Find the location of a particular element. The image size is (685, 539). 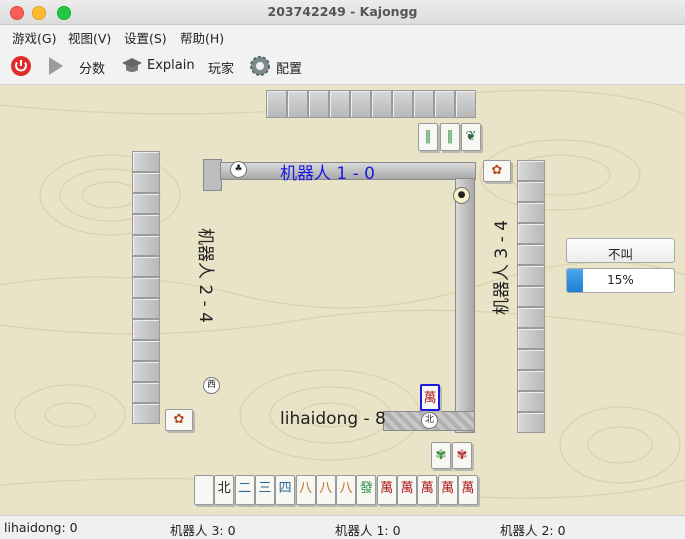

player-hand: 北二三四八八八發萬萬萬萬萬 is located at coordinates (336, 491).